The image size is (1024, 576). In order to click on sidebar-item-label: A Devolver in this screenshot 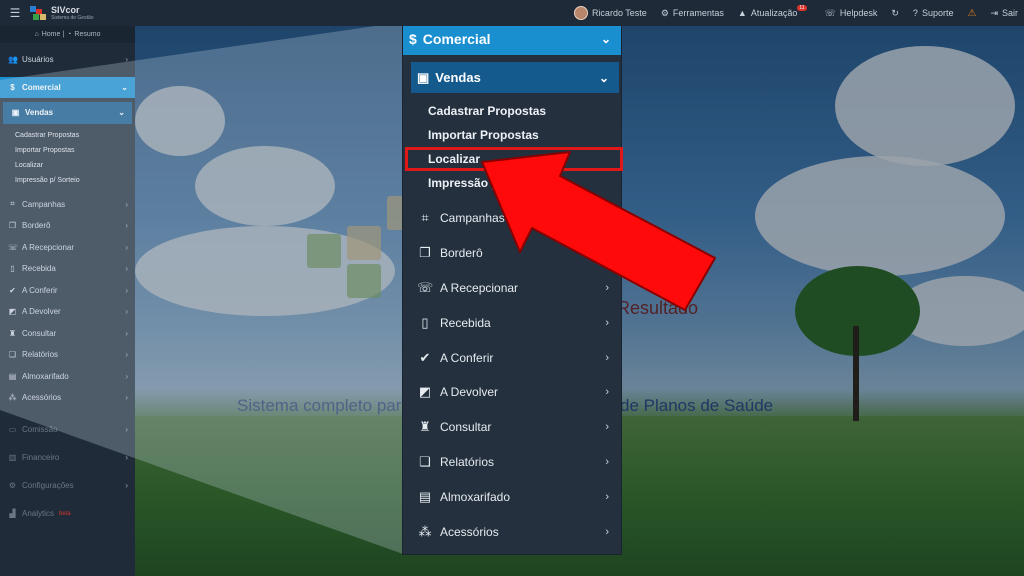, I will do `click(41, 312)`.